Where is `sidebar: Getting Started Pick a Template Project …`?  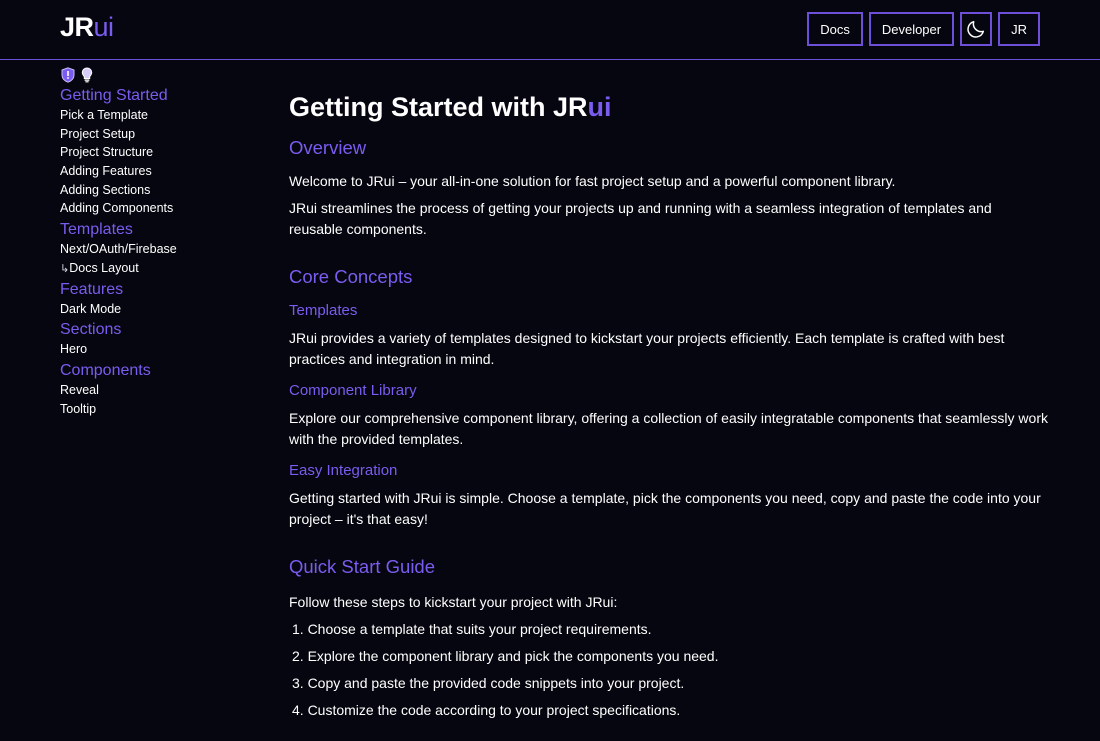
sidebar: Getting Started Pick a Template Project … is located at coordinates (160, 242).